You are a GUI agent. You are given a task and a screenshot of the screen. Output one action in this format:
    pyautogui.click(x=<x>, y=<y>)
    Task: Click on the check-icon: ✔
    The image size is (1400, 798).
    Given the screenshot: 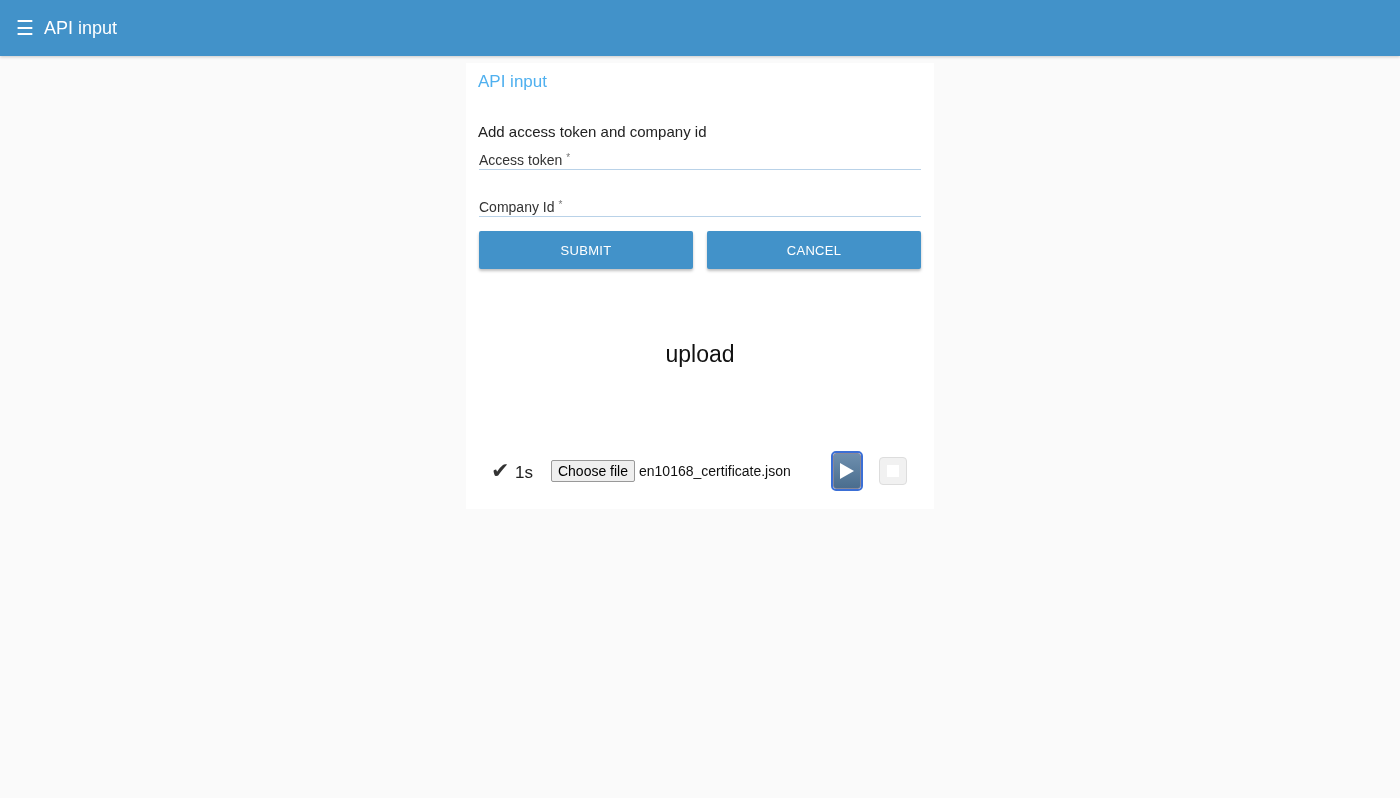 What is the action you would take?
    pyautogui.click(x=500, y=471)
    